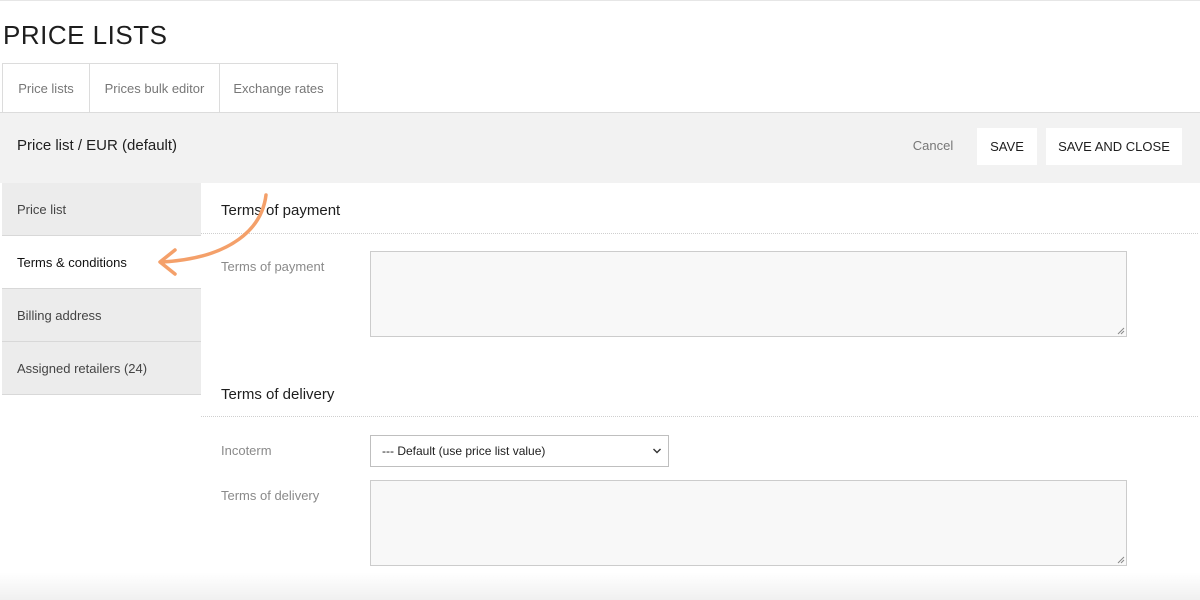 This screenshot has width=1200, height=600. What do you see at coordinates (933, 145) in the screenshot?
I see `cancel-button: Cancel` at bounding box center [933, 145].